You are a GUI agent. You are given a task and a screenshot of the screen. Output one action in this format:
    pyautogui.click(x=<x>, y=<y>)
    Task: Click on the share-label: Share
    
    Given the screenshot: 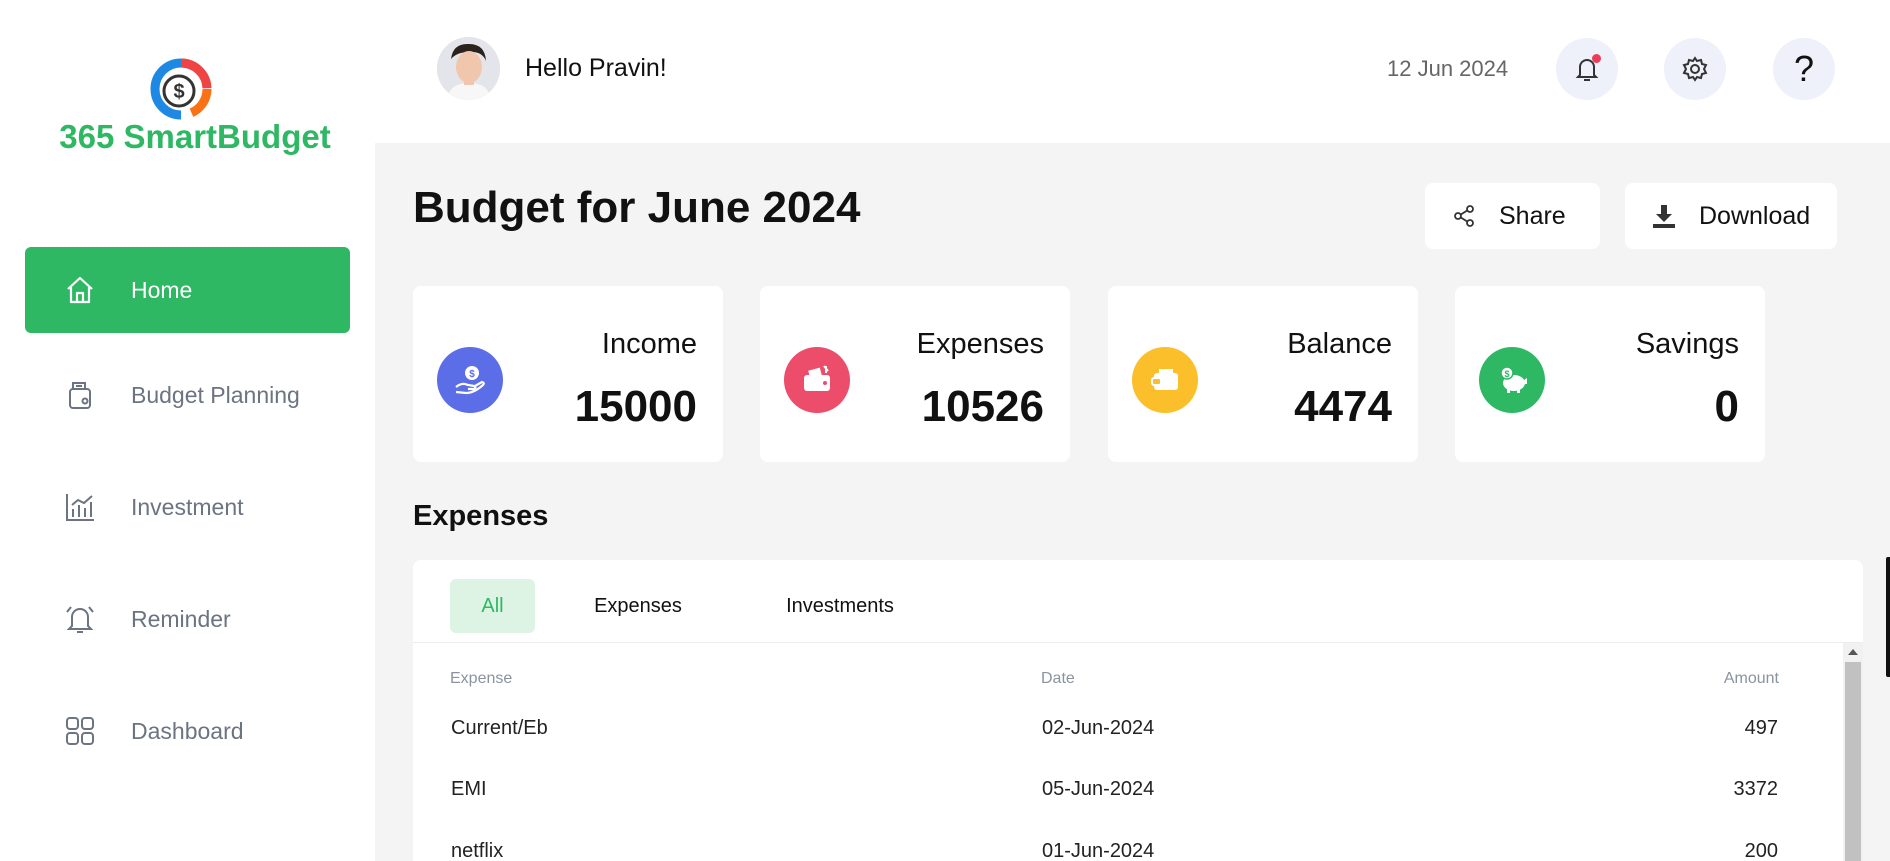 What is the action you would take?
    pyautogui.click(x=1532, y=215)
    